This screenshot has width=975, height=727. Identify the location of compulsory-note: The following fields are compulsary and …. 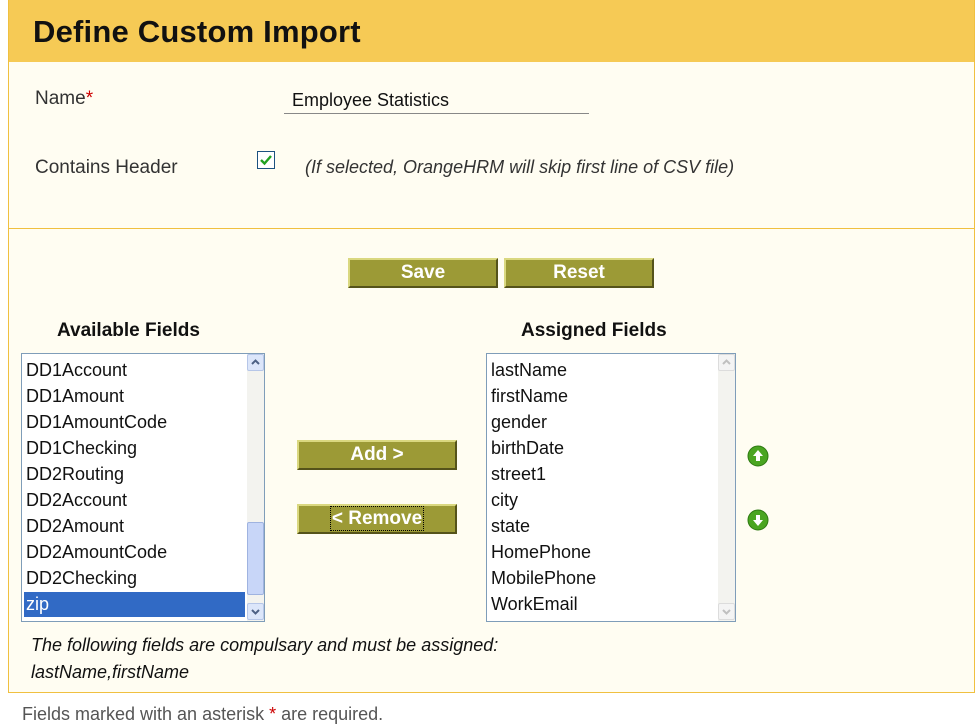
(265, 645).